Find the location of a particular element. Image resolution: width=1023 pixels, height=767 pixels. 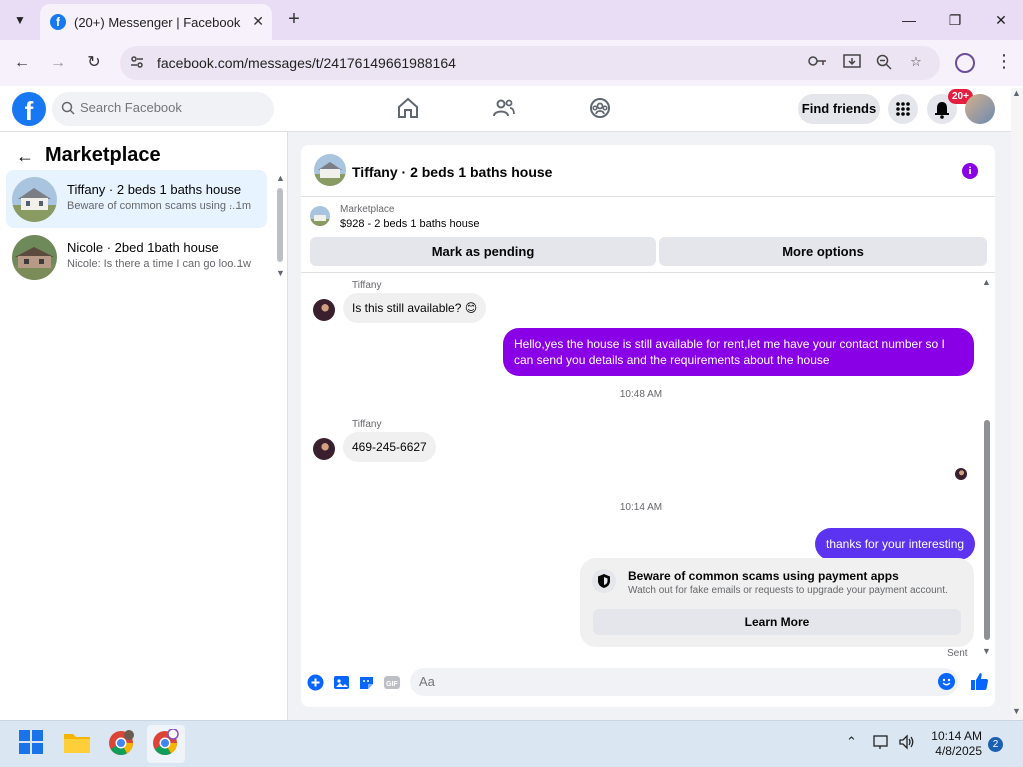

learn-more-button: Learn More is located at coordinates (777, 622).